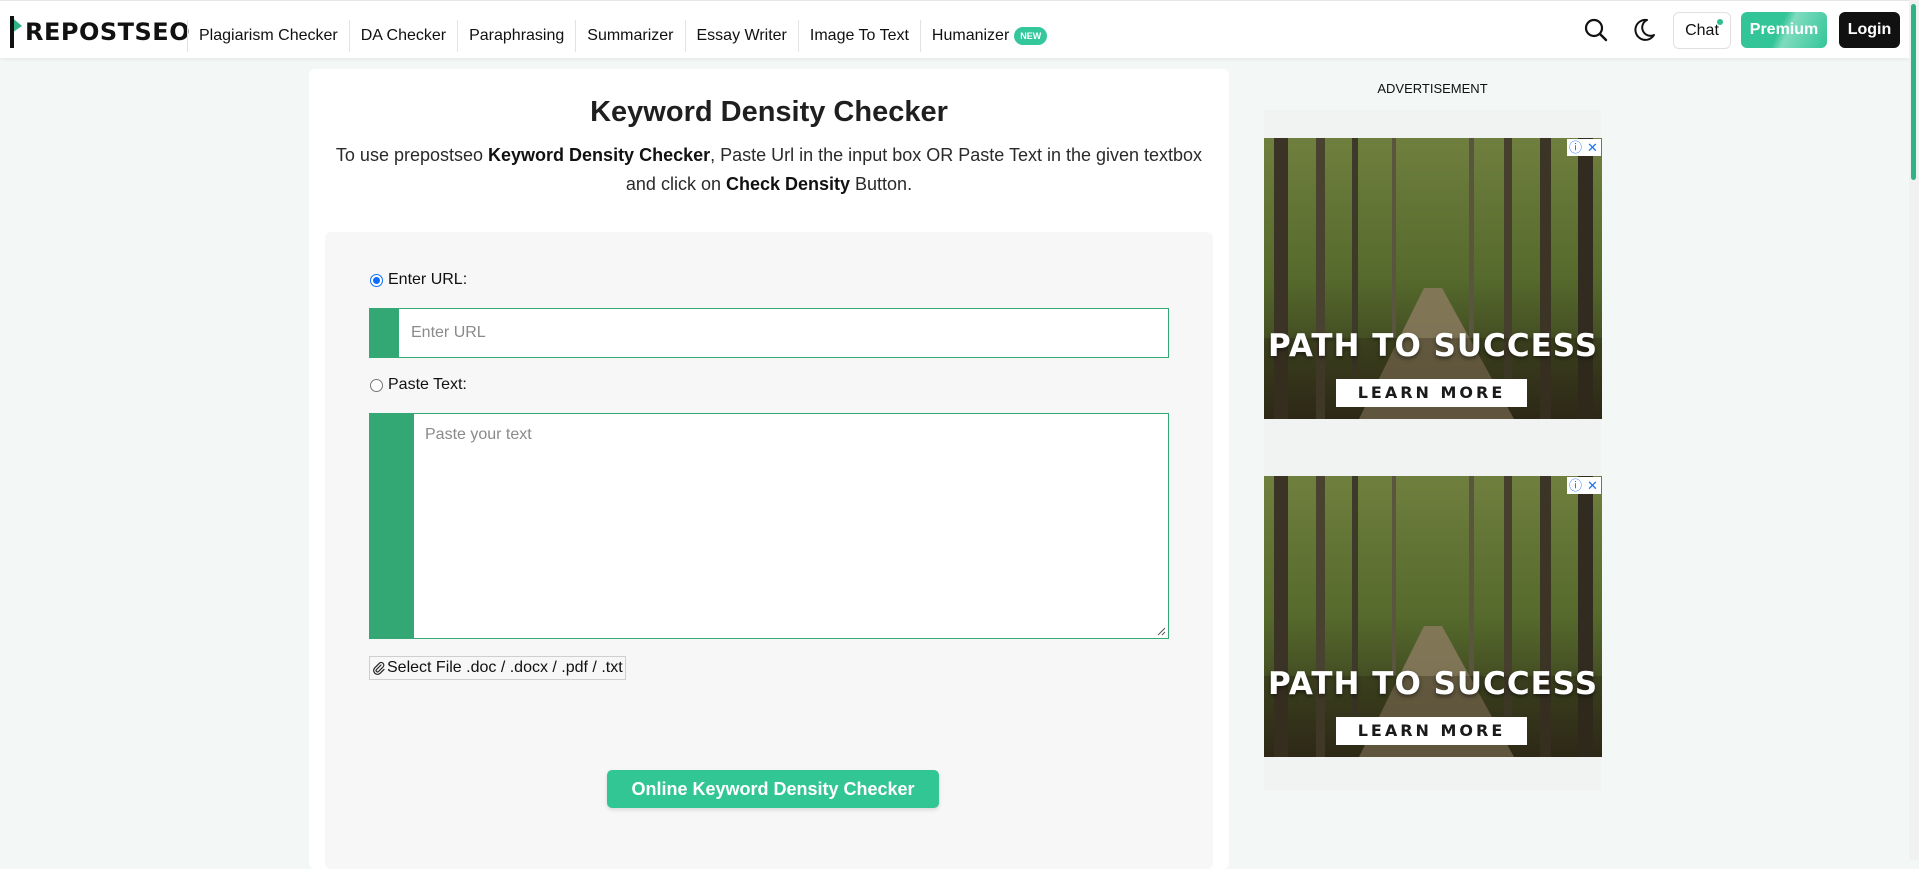 This screenshot has width=1919, height=869. I want to click on chat-label: Chat, so click(1702, 30).